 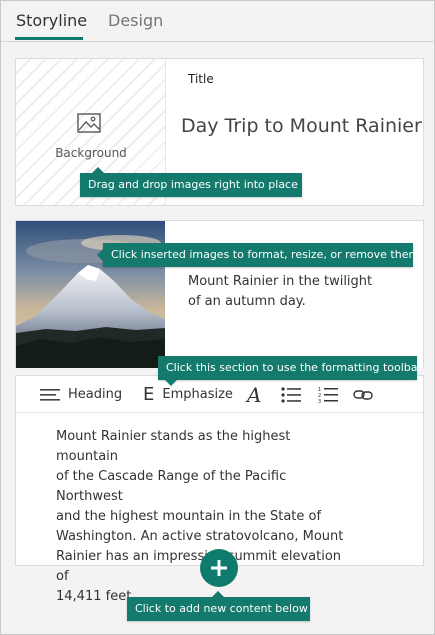 I want to click on heading-icon, so click(x=50, y=394).